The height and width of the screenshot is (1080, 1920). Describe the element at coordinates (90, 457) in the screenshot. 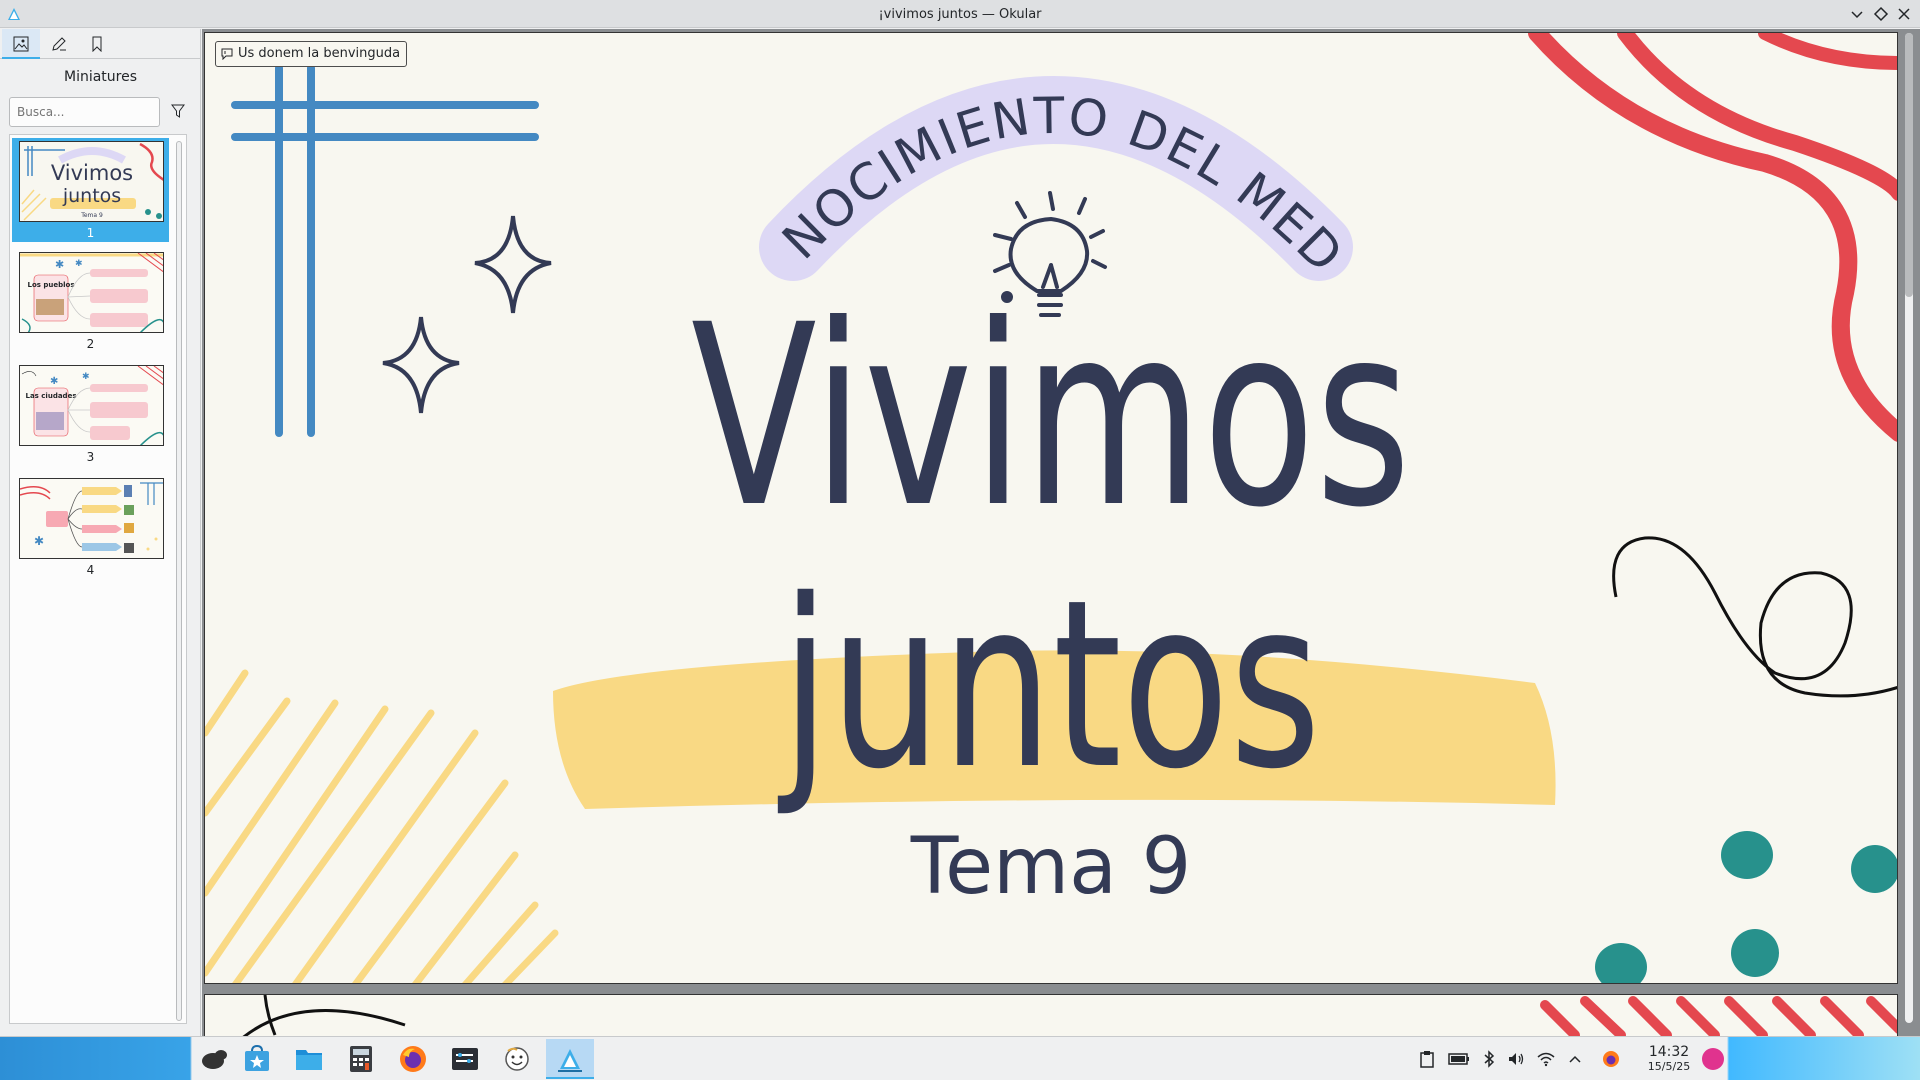

I see `thumbnail-page-number: 3` at that location.